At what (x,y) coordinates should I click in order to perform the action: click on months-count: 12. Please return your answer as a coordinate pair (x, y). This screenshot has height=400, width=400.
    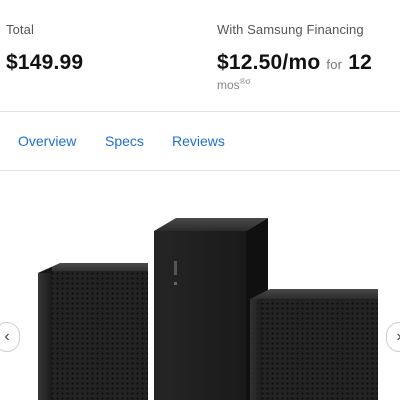
    Looking at the image, I should click on (360, 62).